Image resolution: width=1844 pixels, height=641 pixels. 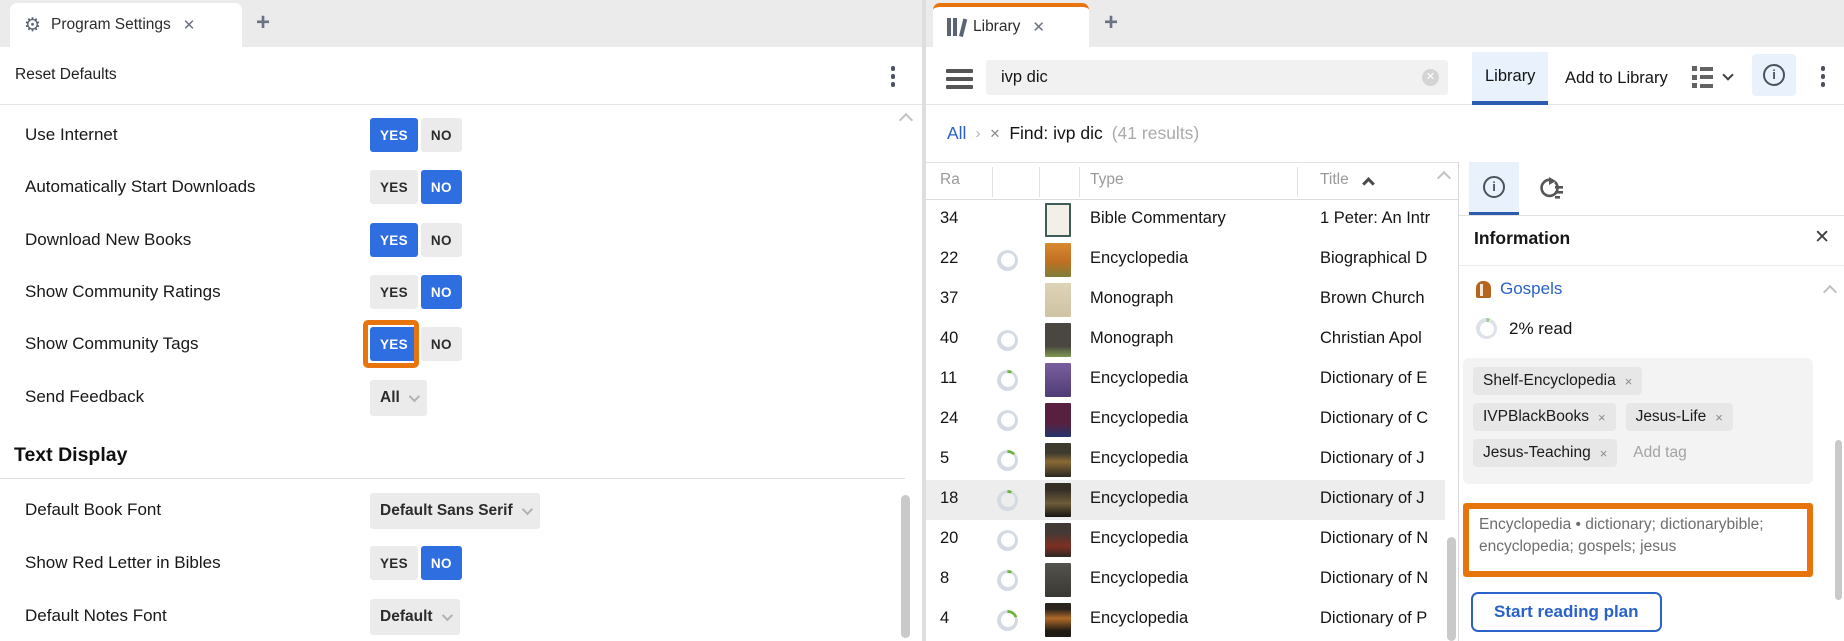 I want to click on info-scrollbar-thumb, so click(x=1838, y=520).